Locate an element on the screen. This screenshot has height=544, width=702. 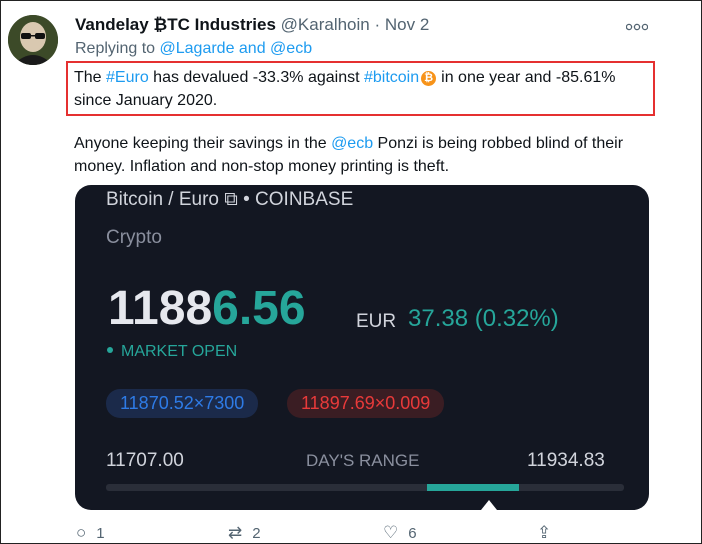
hashtag-euro-link: #Euro is located at coordinates (127, 77).